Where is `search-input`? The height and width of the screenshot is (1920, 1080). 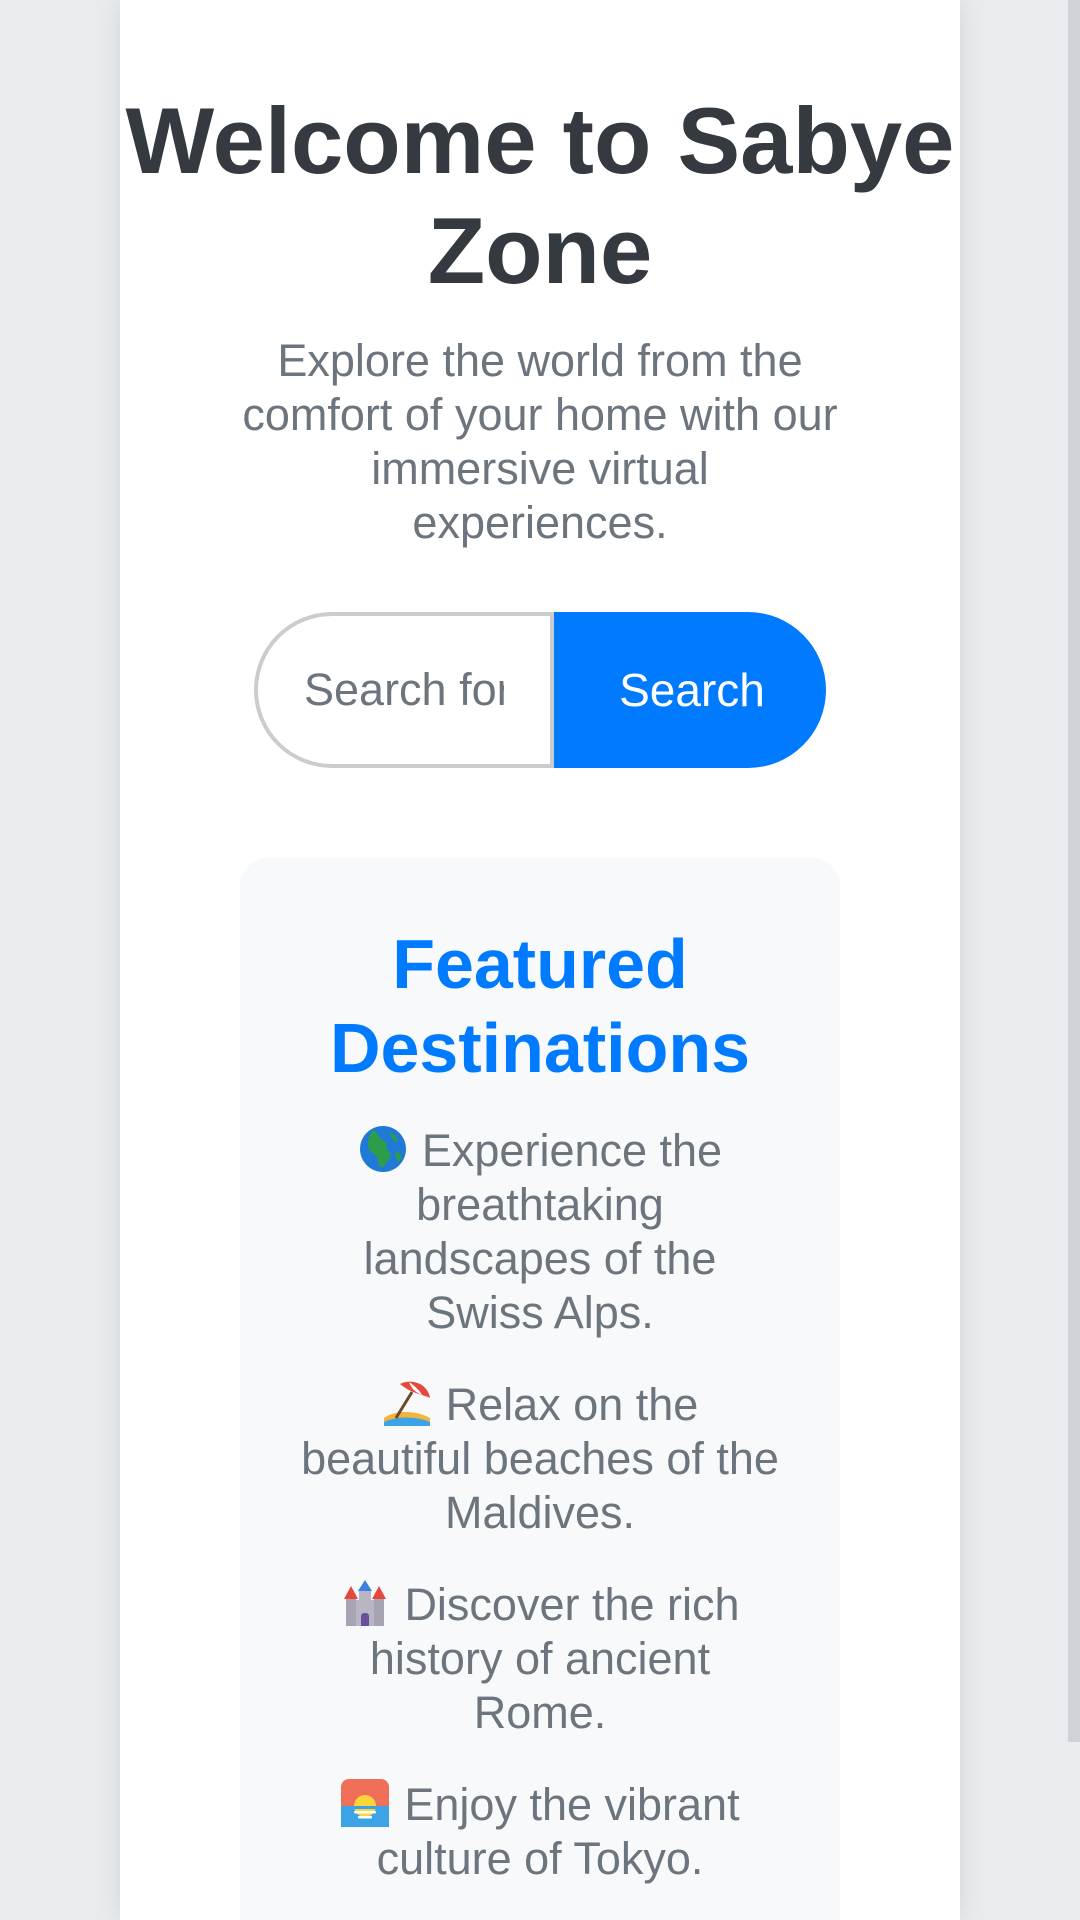
search-input is located at coordinates (404, 690).